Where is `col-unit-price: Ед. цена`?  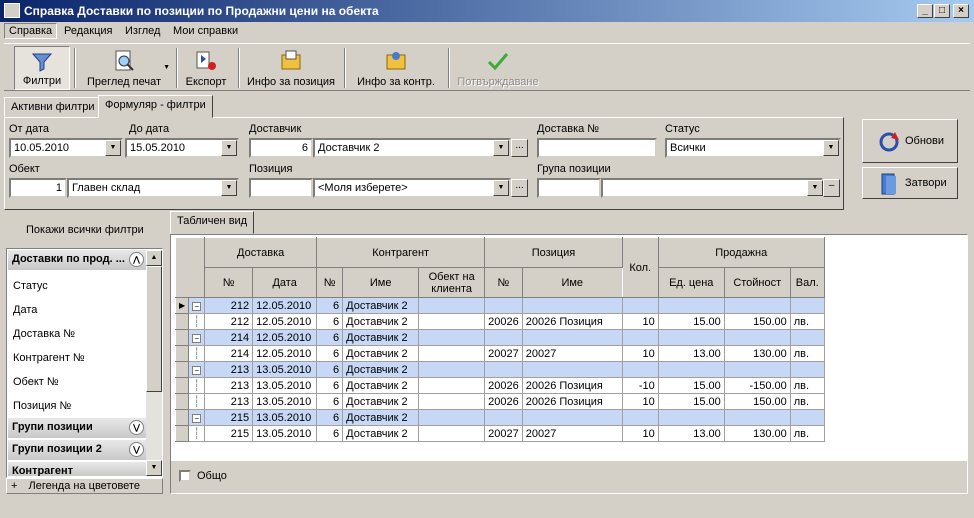 col-unit-price: Ед. цена is located at coordinates (691, 282).